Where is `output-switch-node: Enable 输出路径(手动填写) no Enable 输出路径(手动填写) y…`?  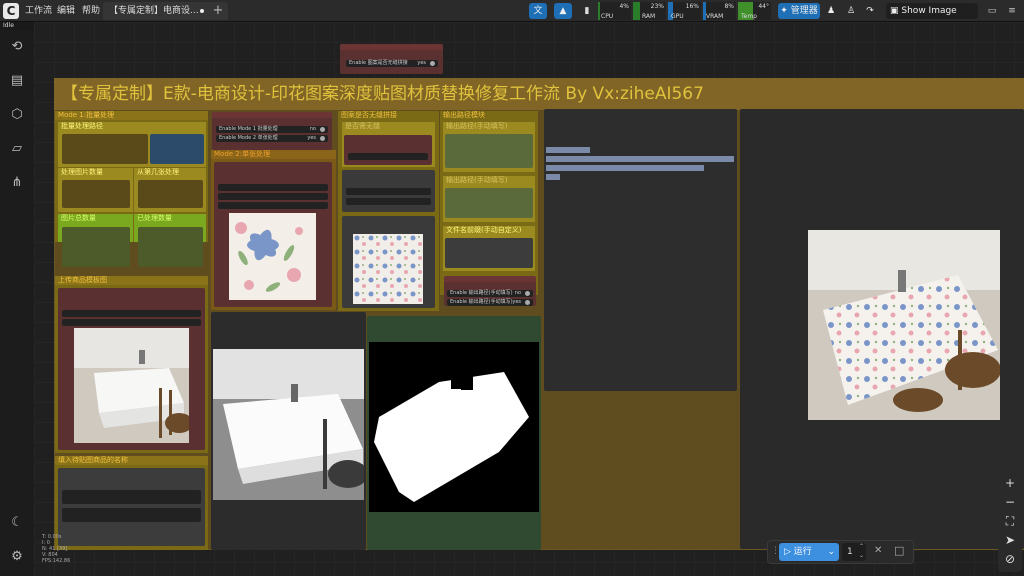 output-switch-node: Enable 输出路径(手动填写) no Enable 输出路径(手动填写) y… is located at coordinates (490, 291).